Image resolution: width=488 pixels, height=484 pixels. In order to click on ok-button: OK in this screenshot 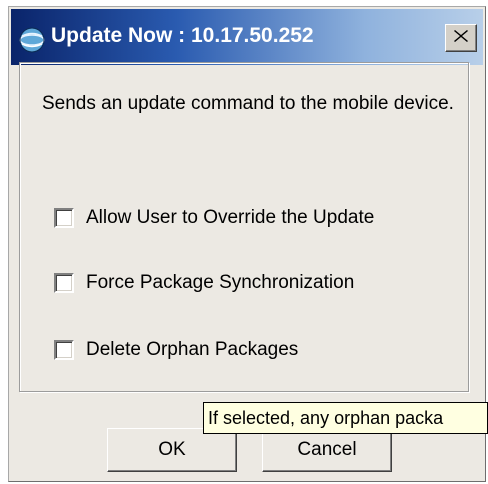, I will do `click(172, 450)`.